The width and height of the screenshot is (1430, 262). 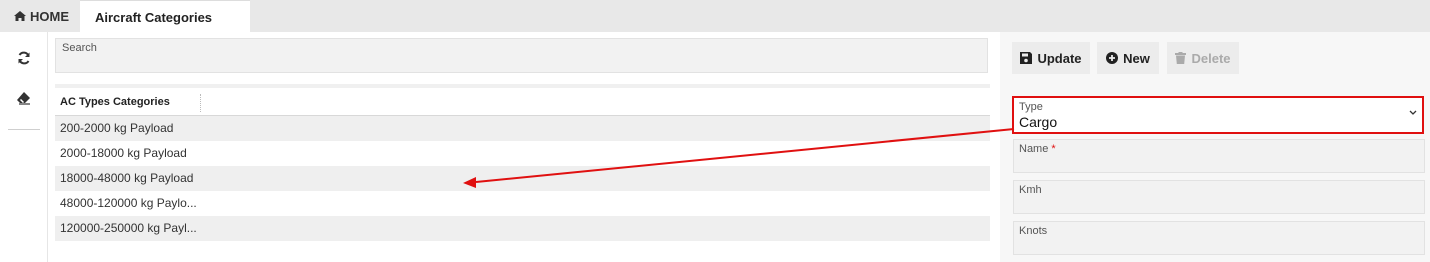 I want to click on new-label: New, so click(x=1136, y=58).